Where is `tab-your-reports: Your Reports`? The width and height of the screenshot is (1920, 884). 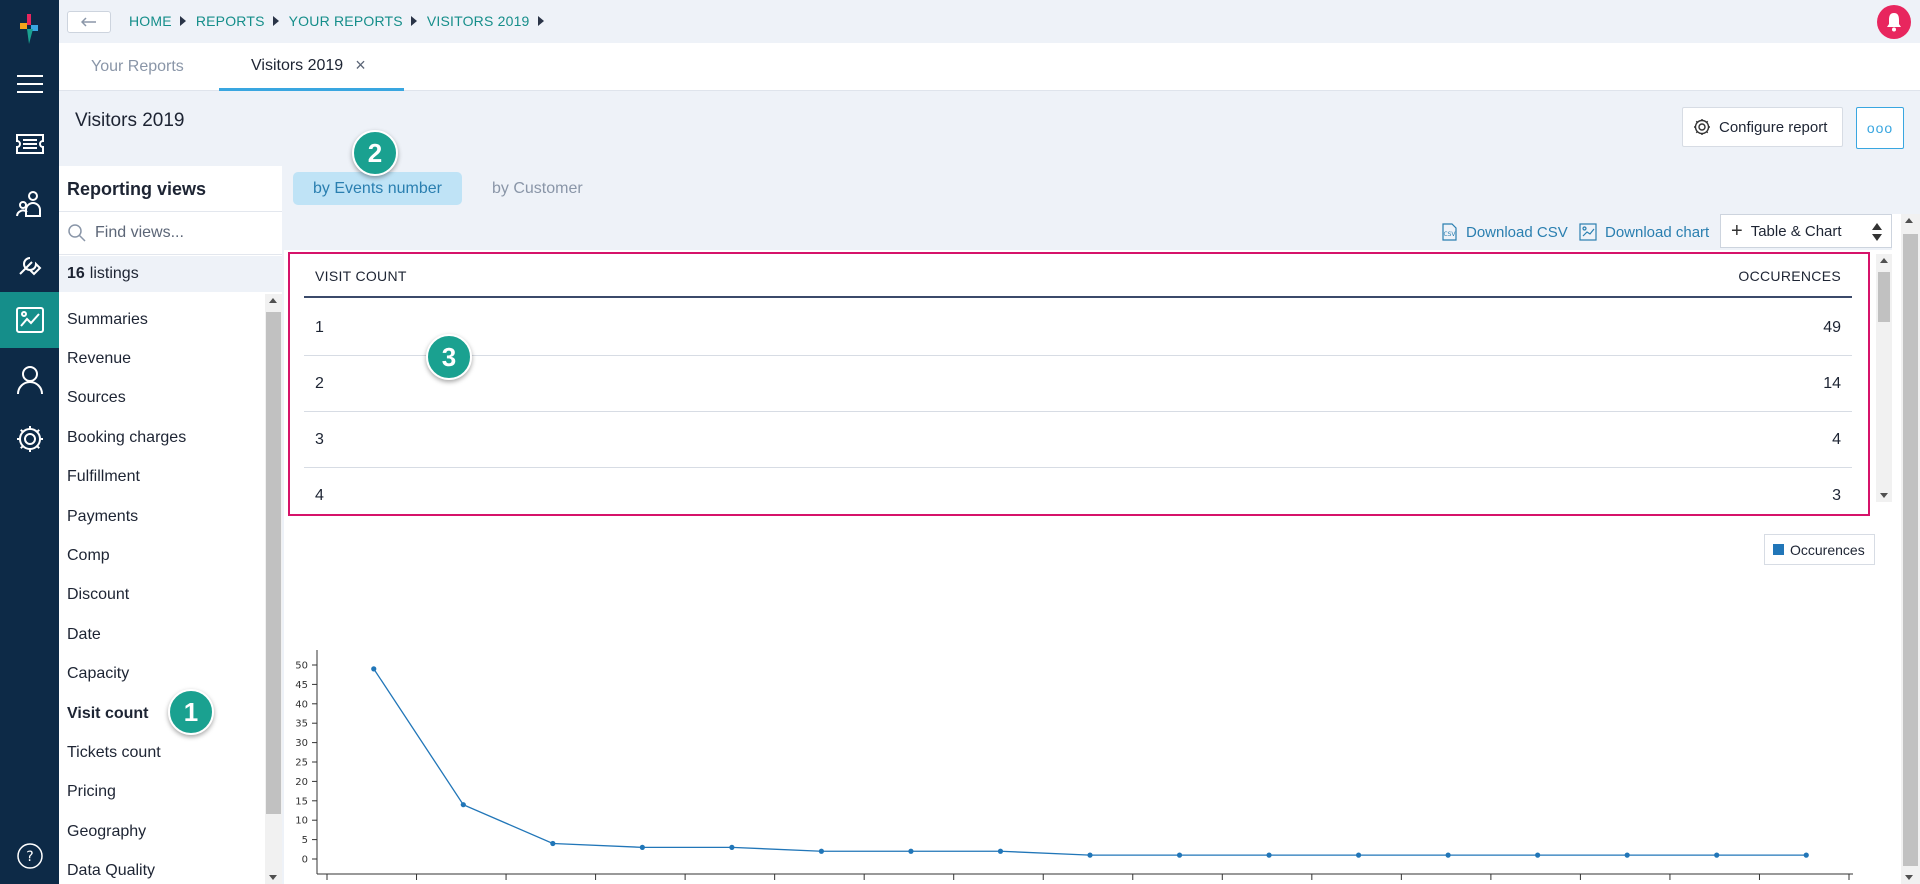 tab-your-reports: Your Reports is located at coordinates (137, 67).